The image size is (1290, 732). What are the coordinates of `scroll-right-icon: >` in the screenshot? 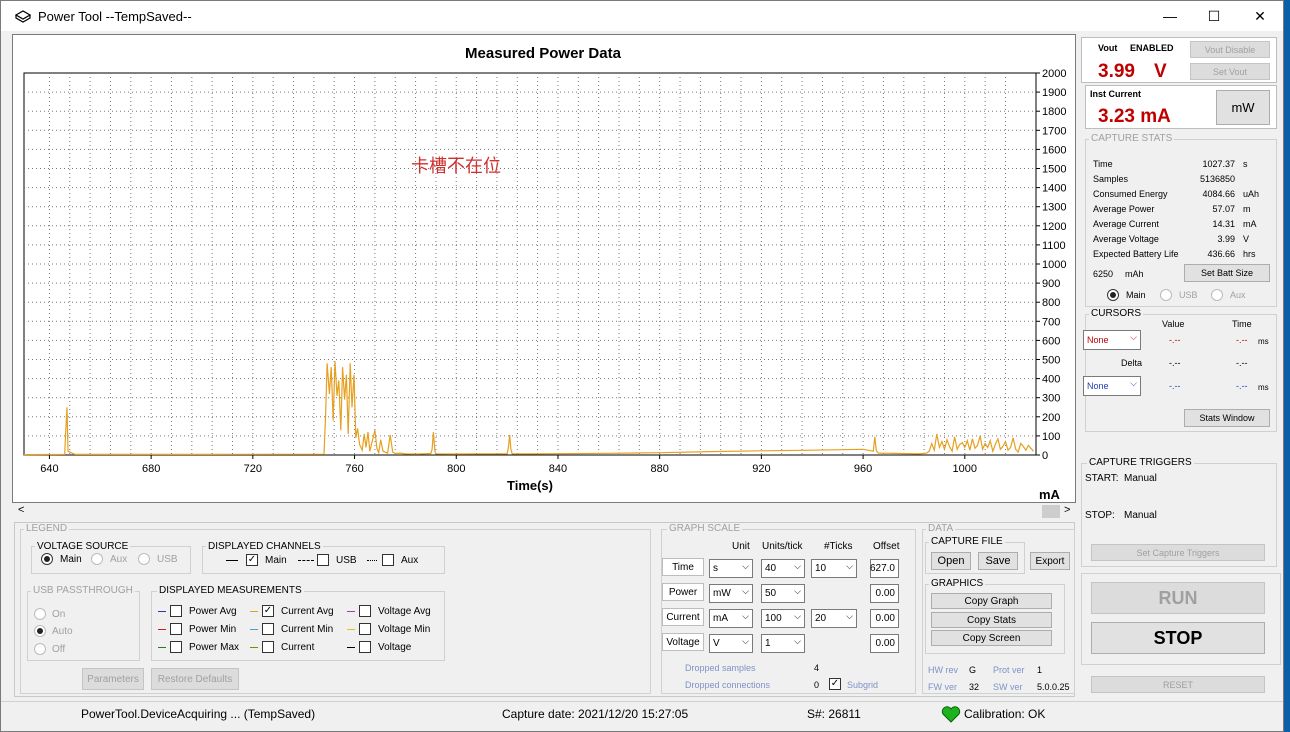 It's located at (1067, 510).